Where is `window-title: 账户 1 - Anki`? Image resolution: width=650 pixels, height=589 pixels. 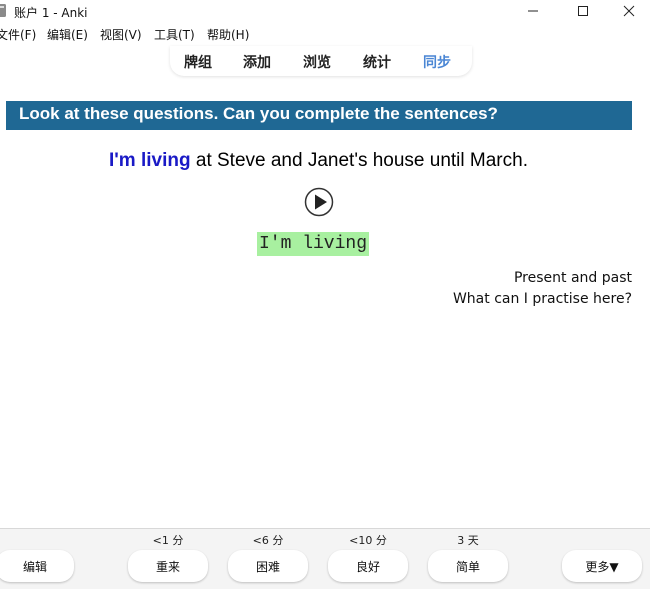
window-title: 账户 1 - Anki is located at coordinates (51, 13).